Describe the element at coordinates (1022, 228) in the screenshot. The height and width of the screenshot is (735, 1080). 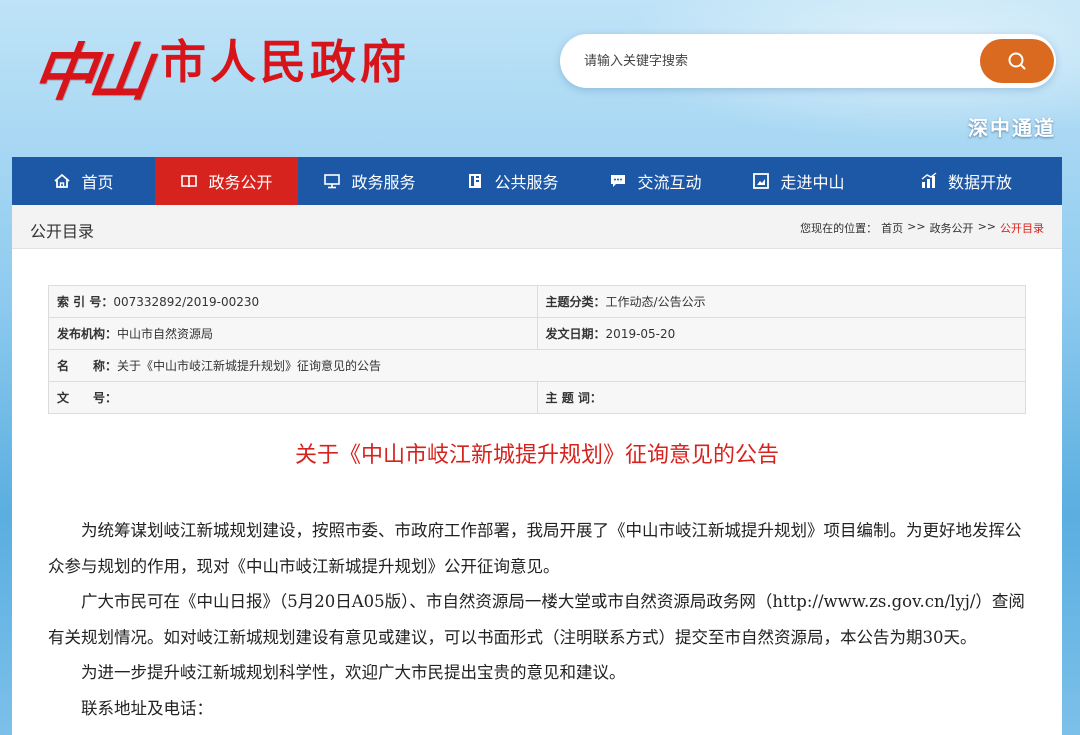
I see `breadcrumb-current: 公开目录` at that location.